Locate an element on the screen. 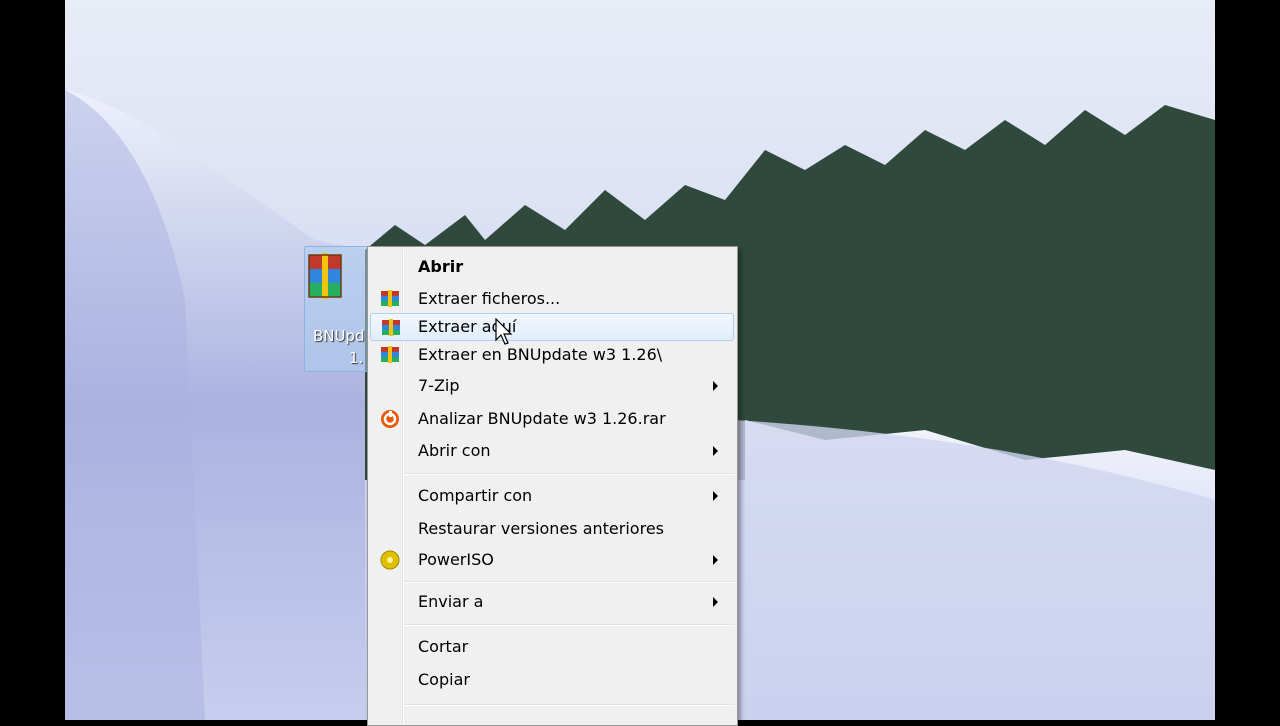  letterbox-right is located at coordinates (1247, 360).